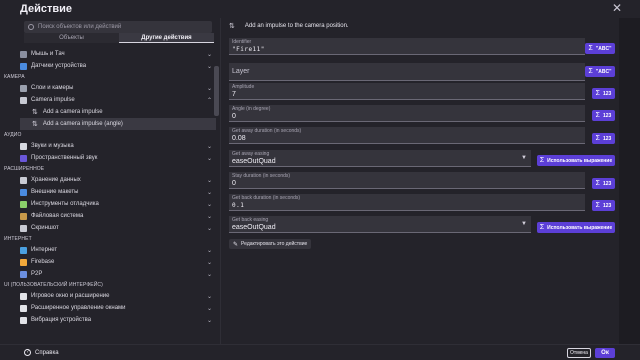  Describe the element at coordinates (380, 158) in the screenshot. I see `get-away-easing-select: Get away easing easeOutQuad ▼` at that location.